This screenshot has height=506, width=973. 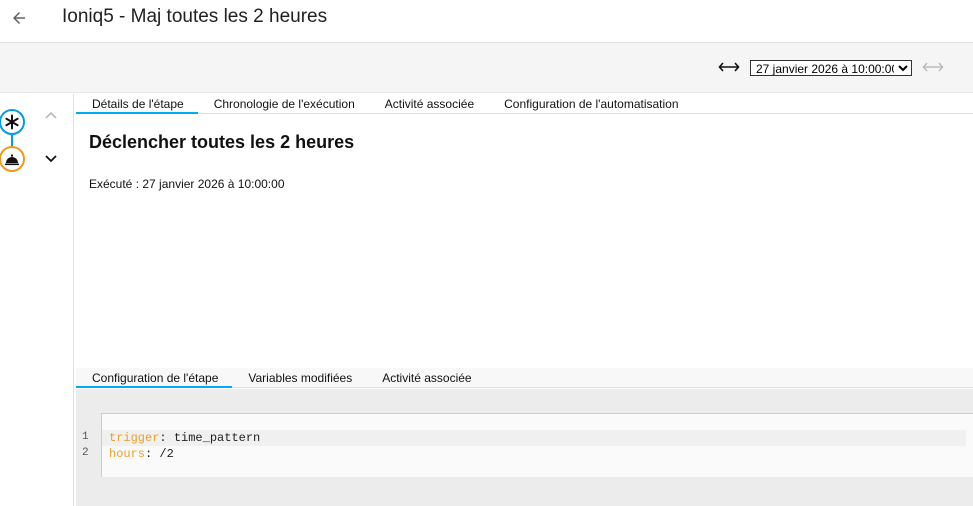 I want to click on yaml-value: time_pattern, so click(x=217, y=438).